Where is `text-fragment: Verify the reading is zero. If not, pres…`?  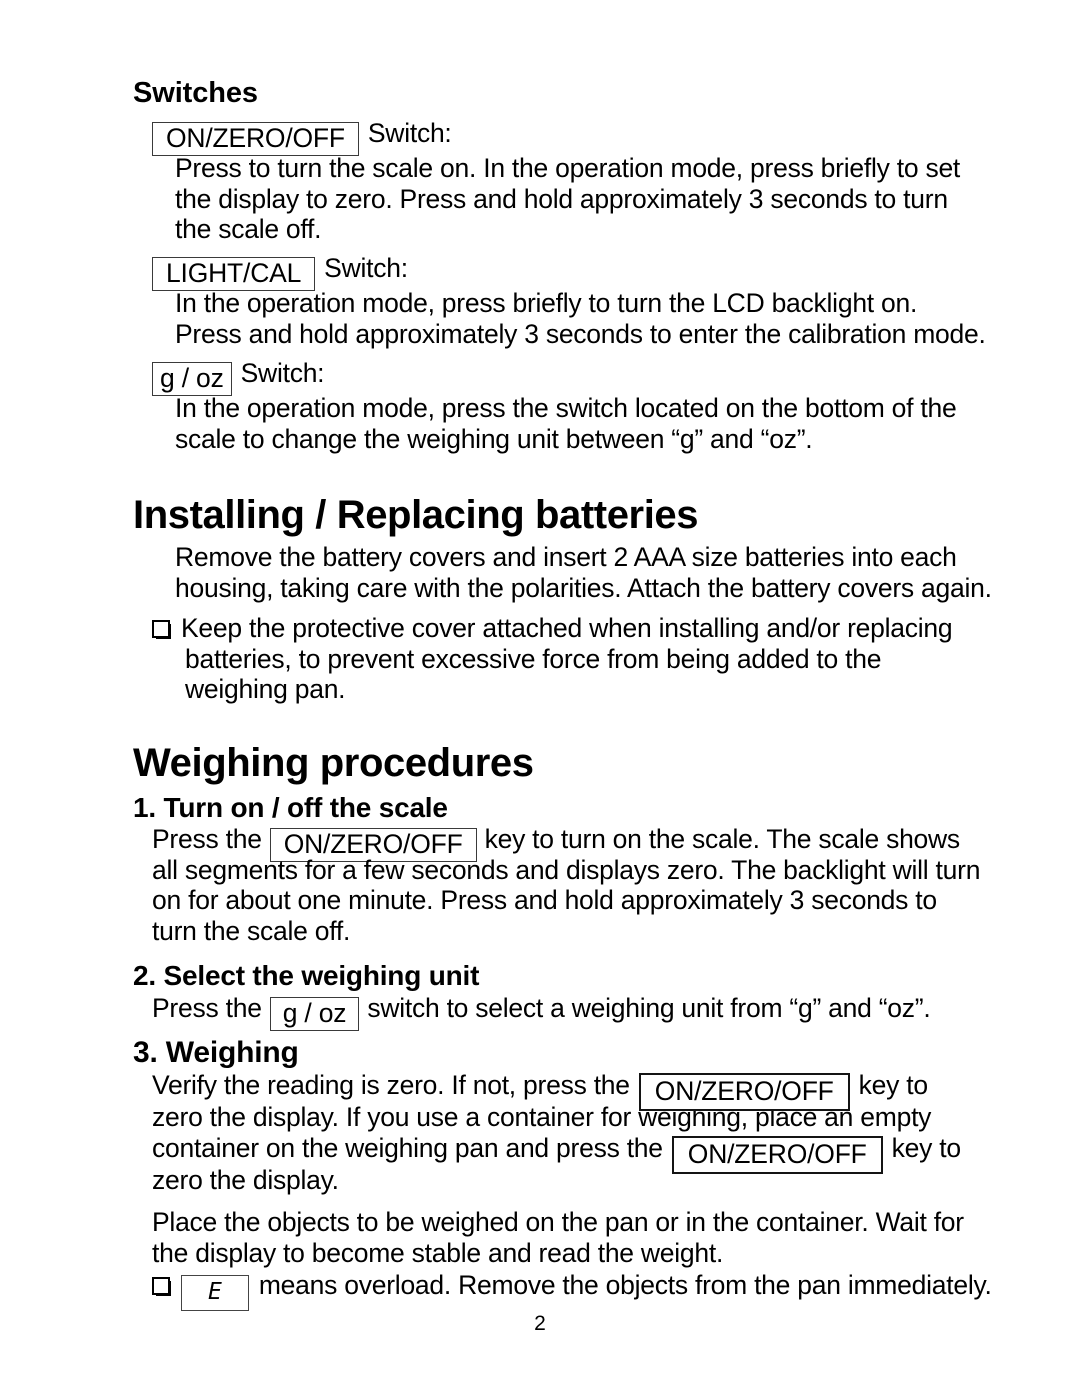
text-fragment: Verify the reading is zero. If not, pres… is located at coordinates (391, 1085).